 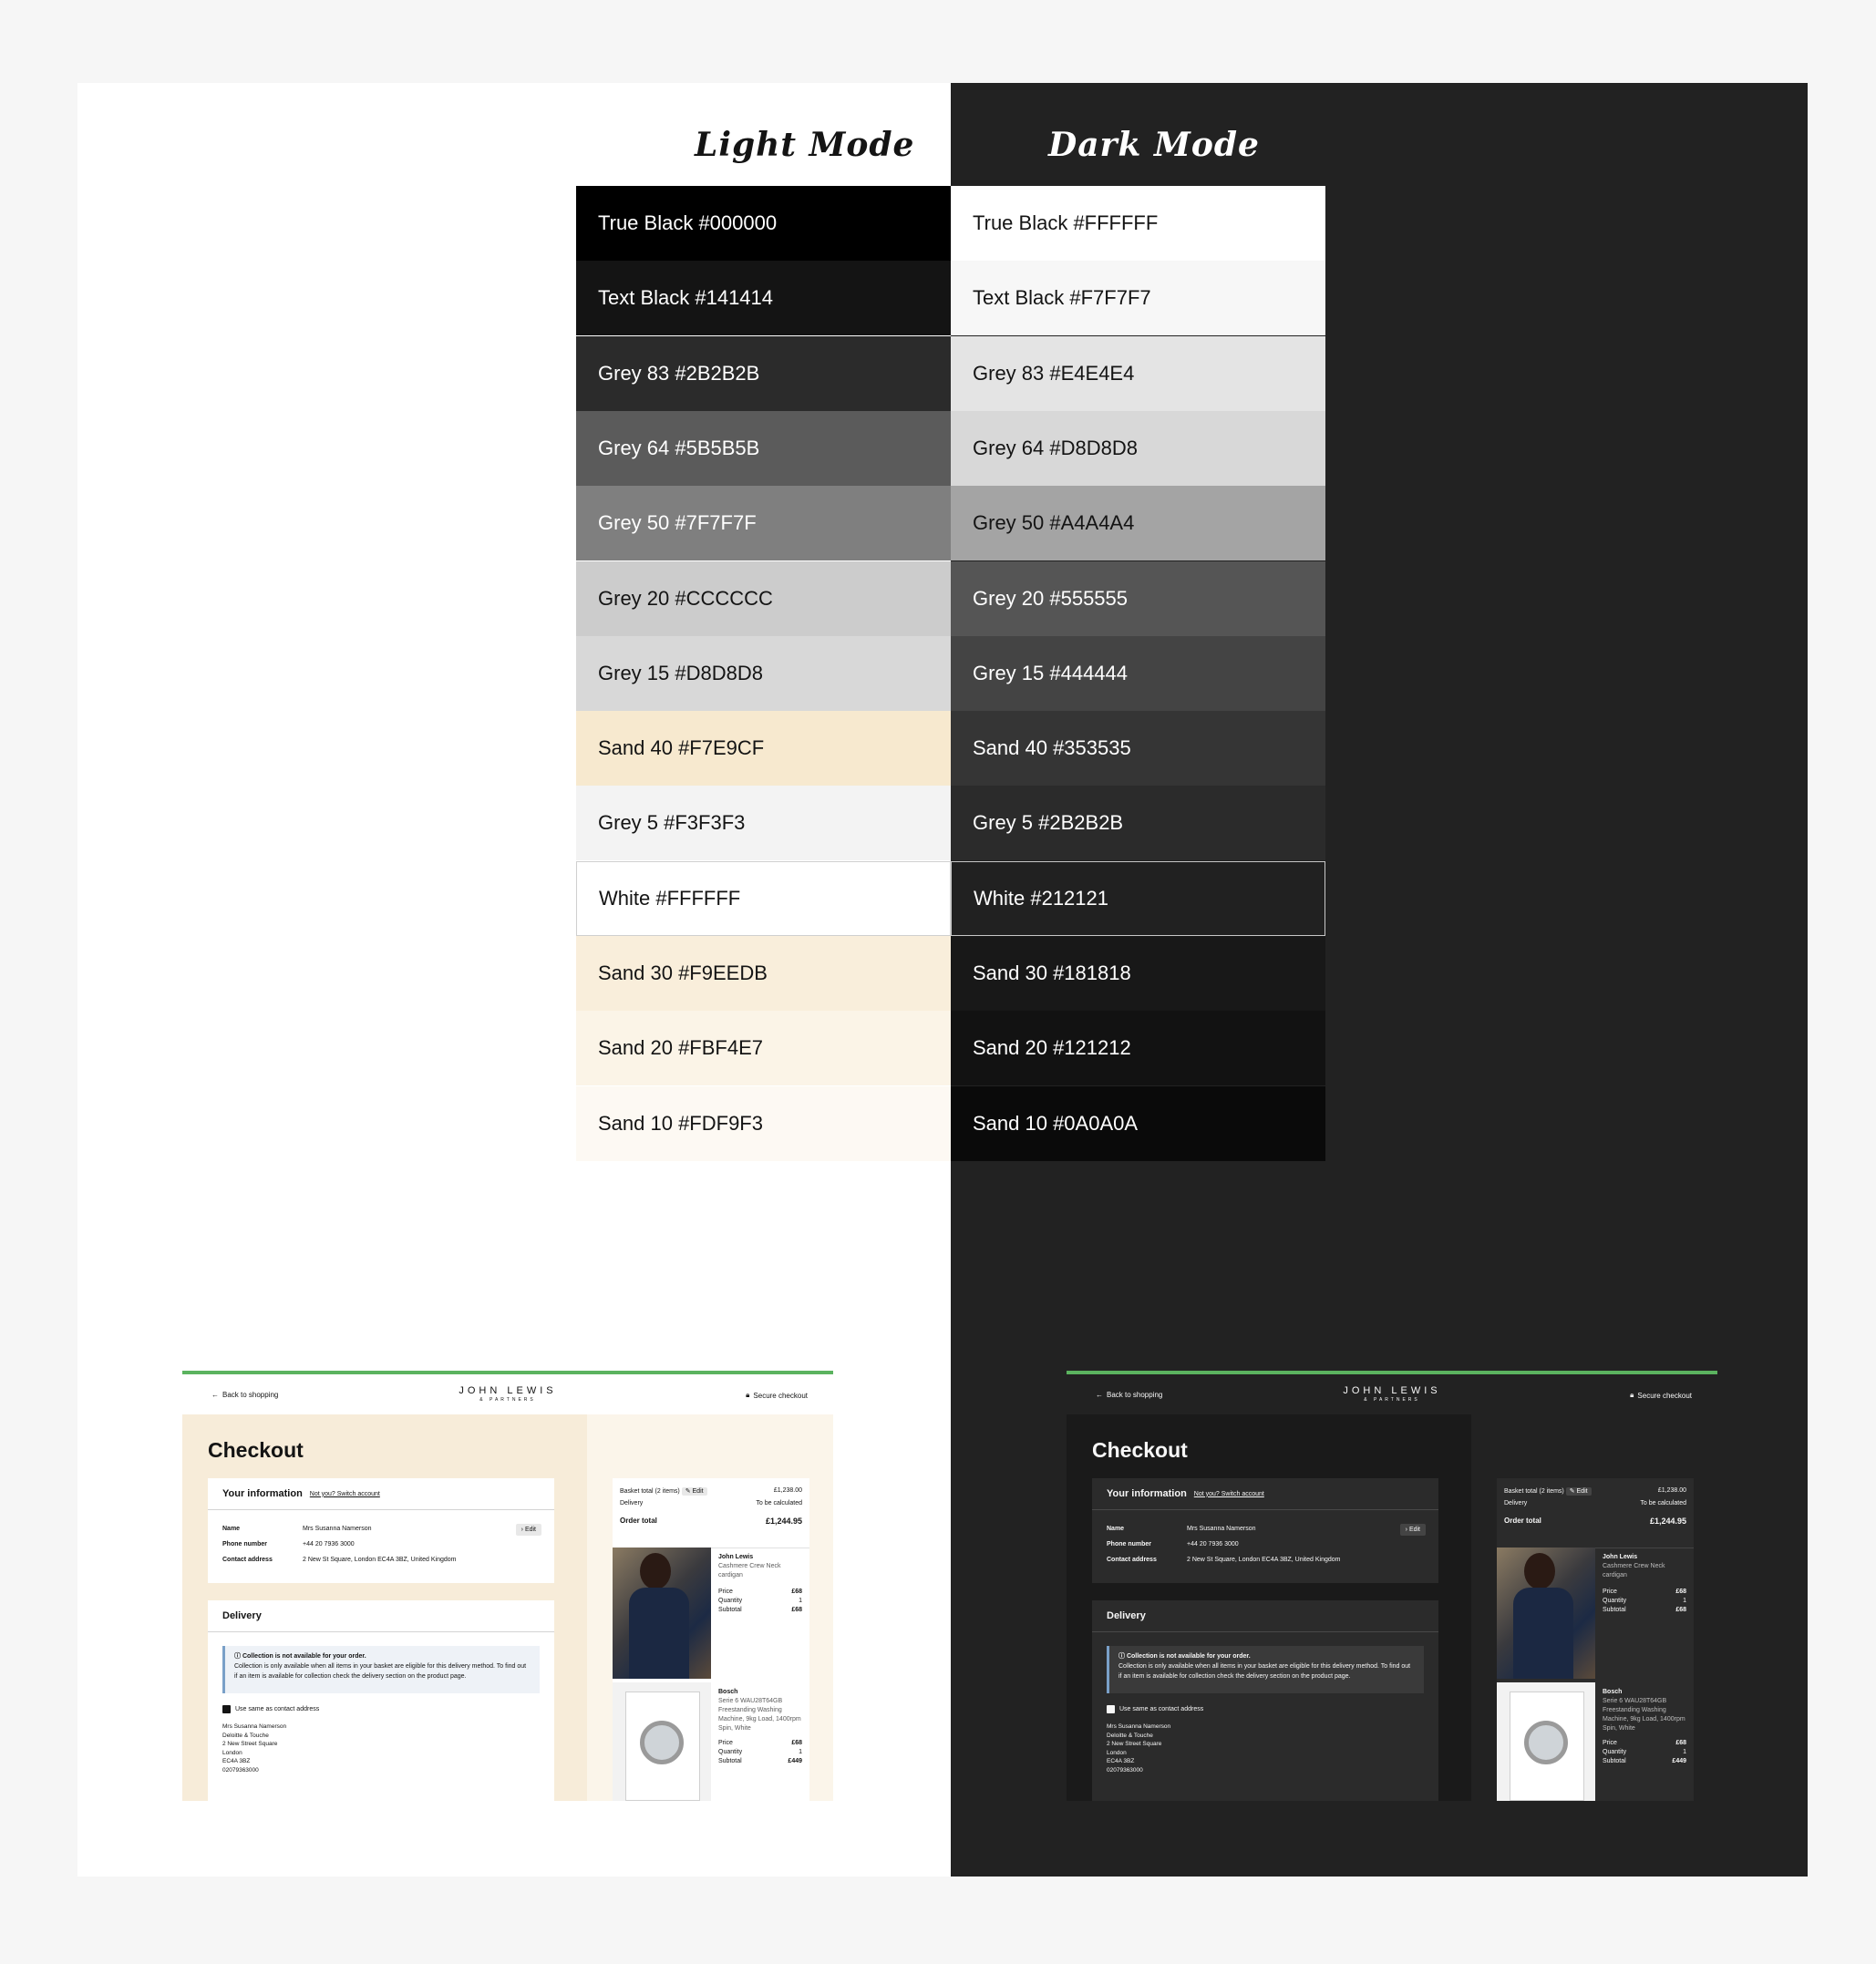 I want to click on dark-swatch: Sand 10 #0A0A0A, so click(x=1138, y=1123).